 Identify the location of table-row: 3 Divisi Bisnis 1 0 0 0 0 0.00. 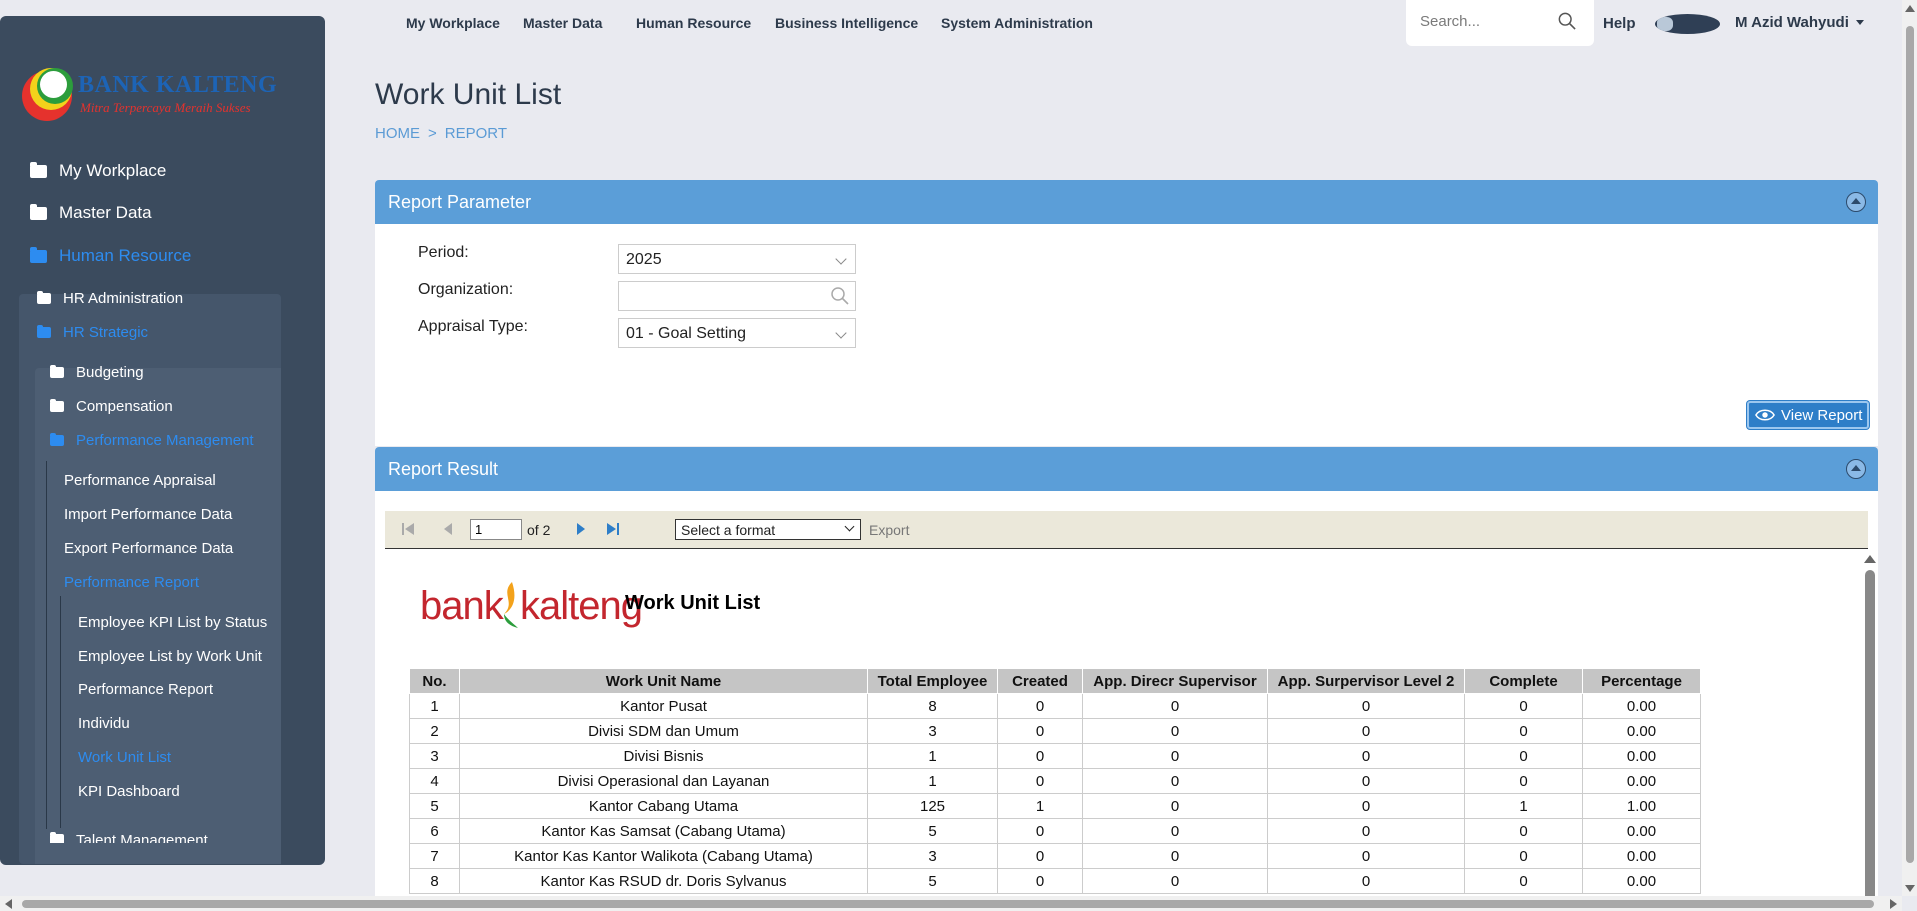
(1055, 756).